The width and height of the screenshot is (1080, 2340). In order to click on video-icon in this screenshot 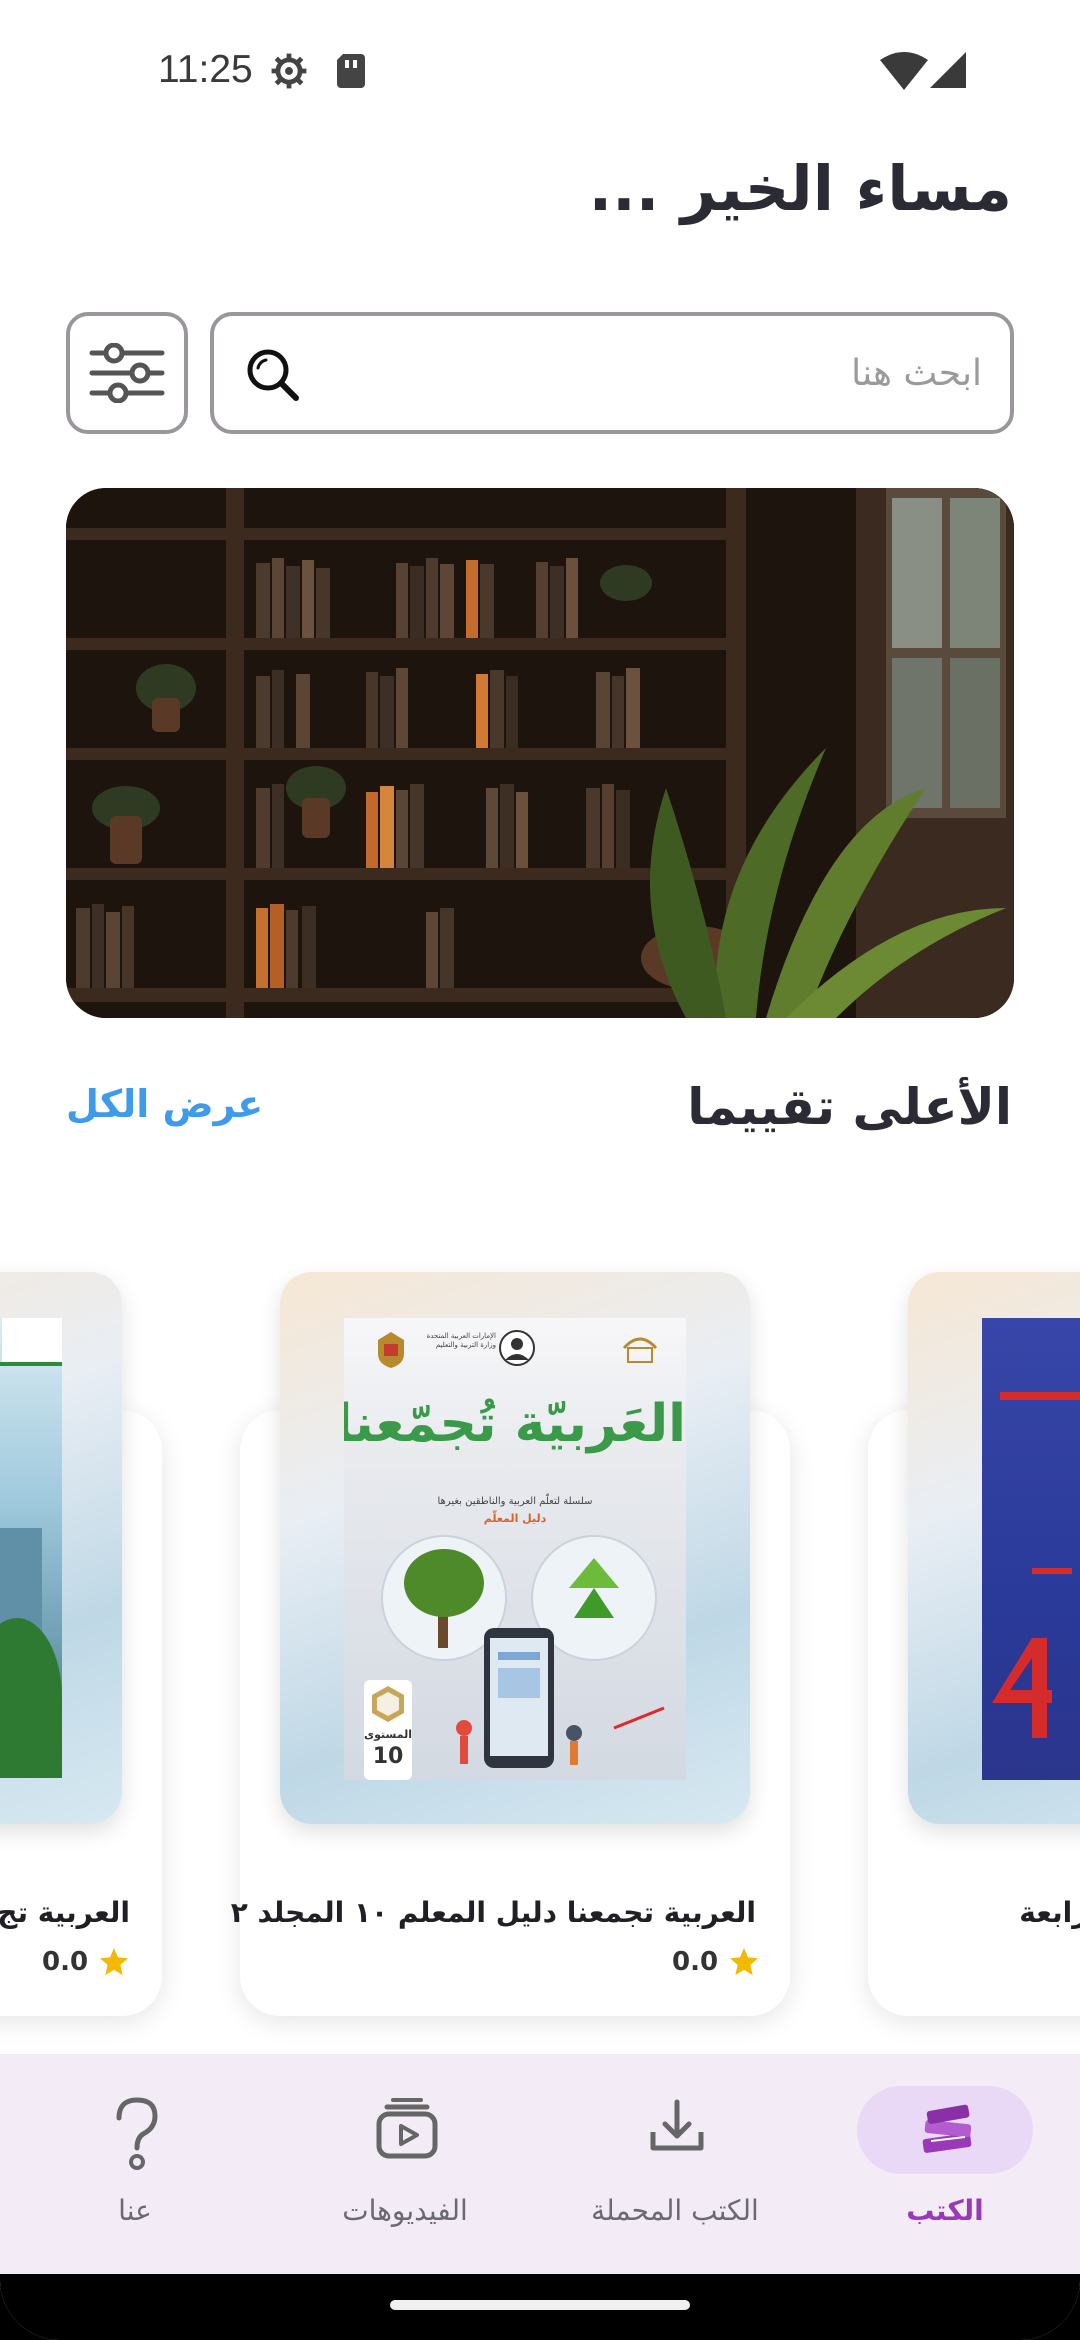, I will do `click(407, 2128)`.